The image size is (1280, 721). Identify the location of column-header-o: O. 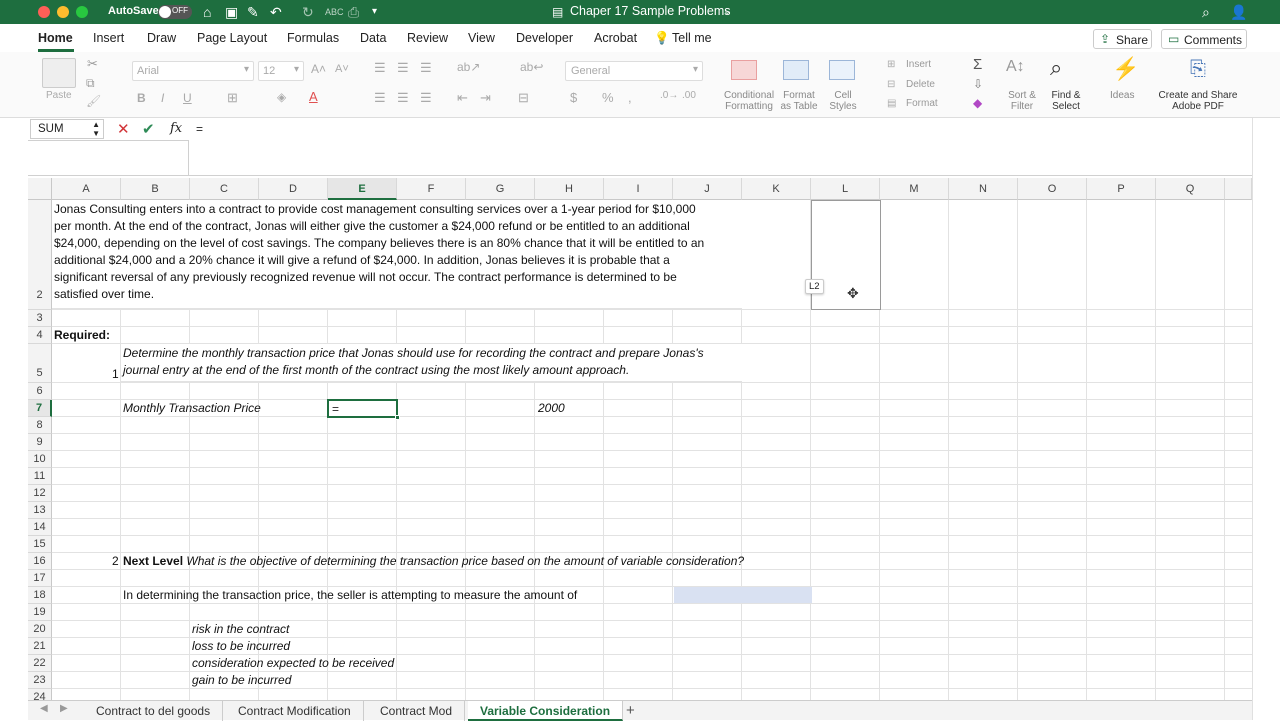
(1052, 189).